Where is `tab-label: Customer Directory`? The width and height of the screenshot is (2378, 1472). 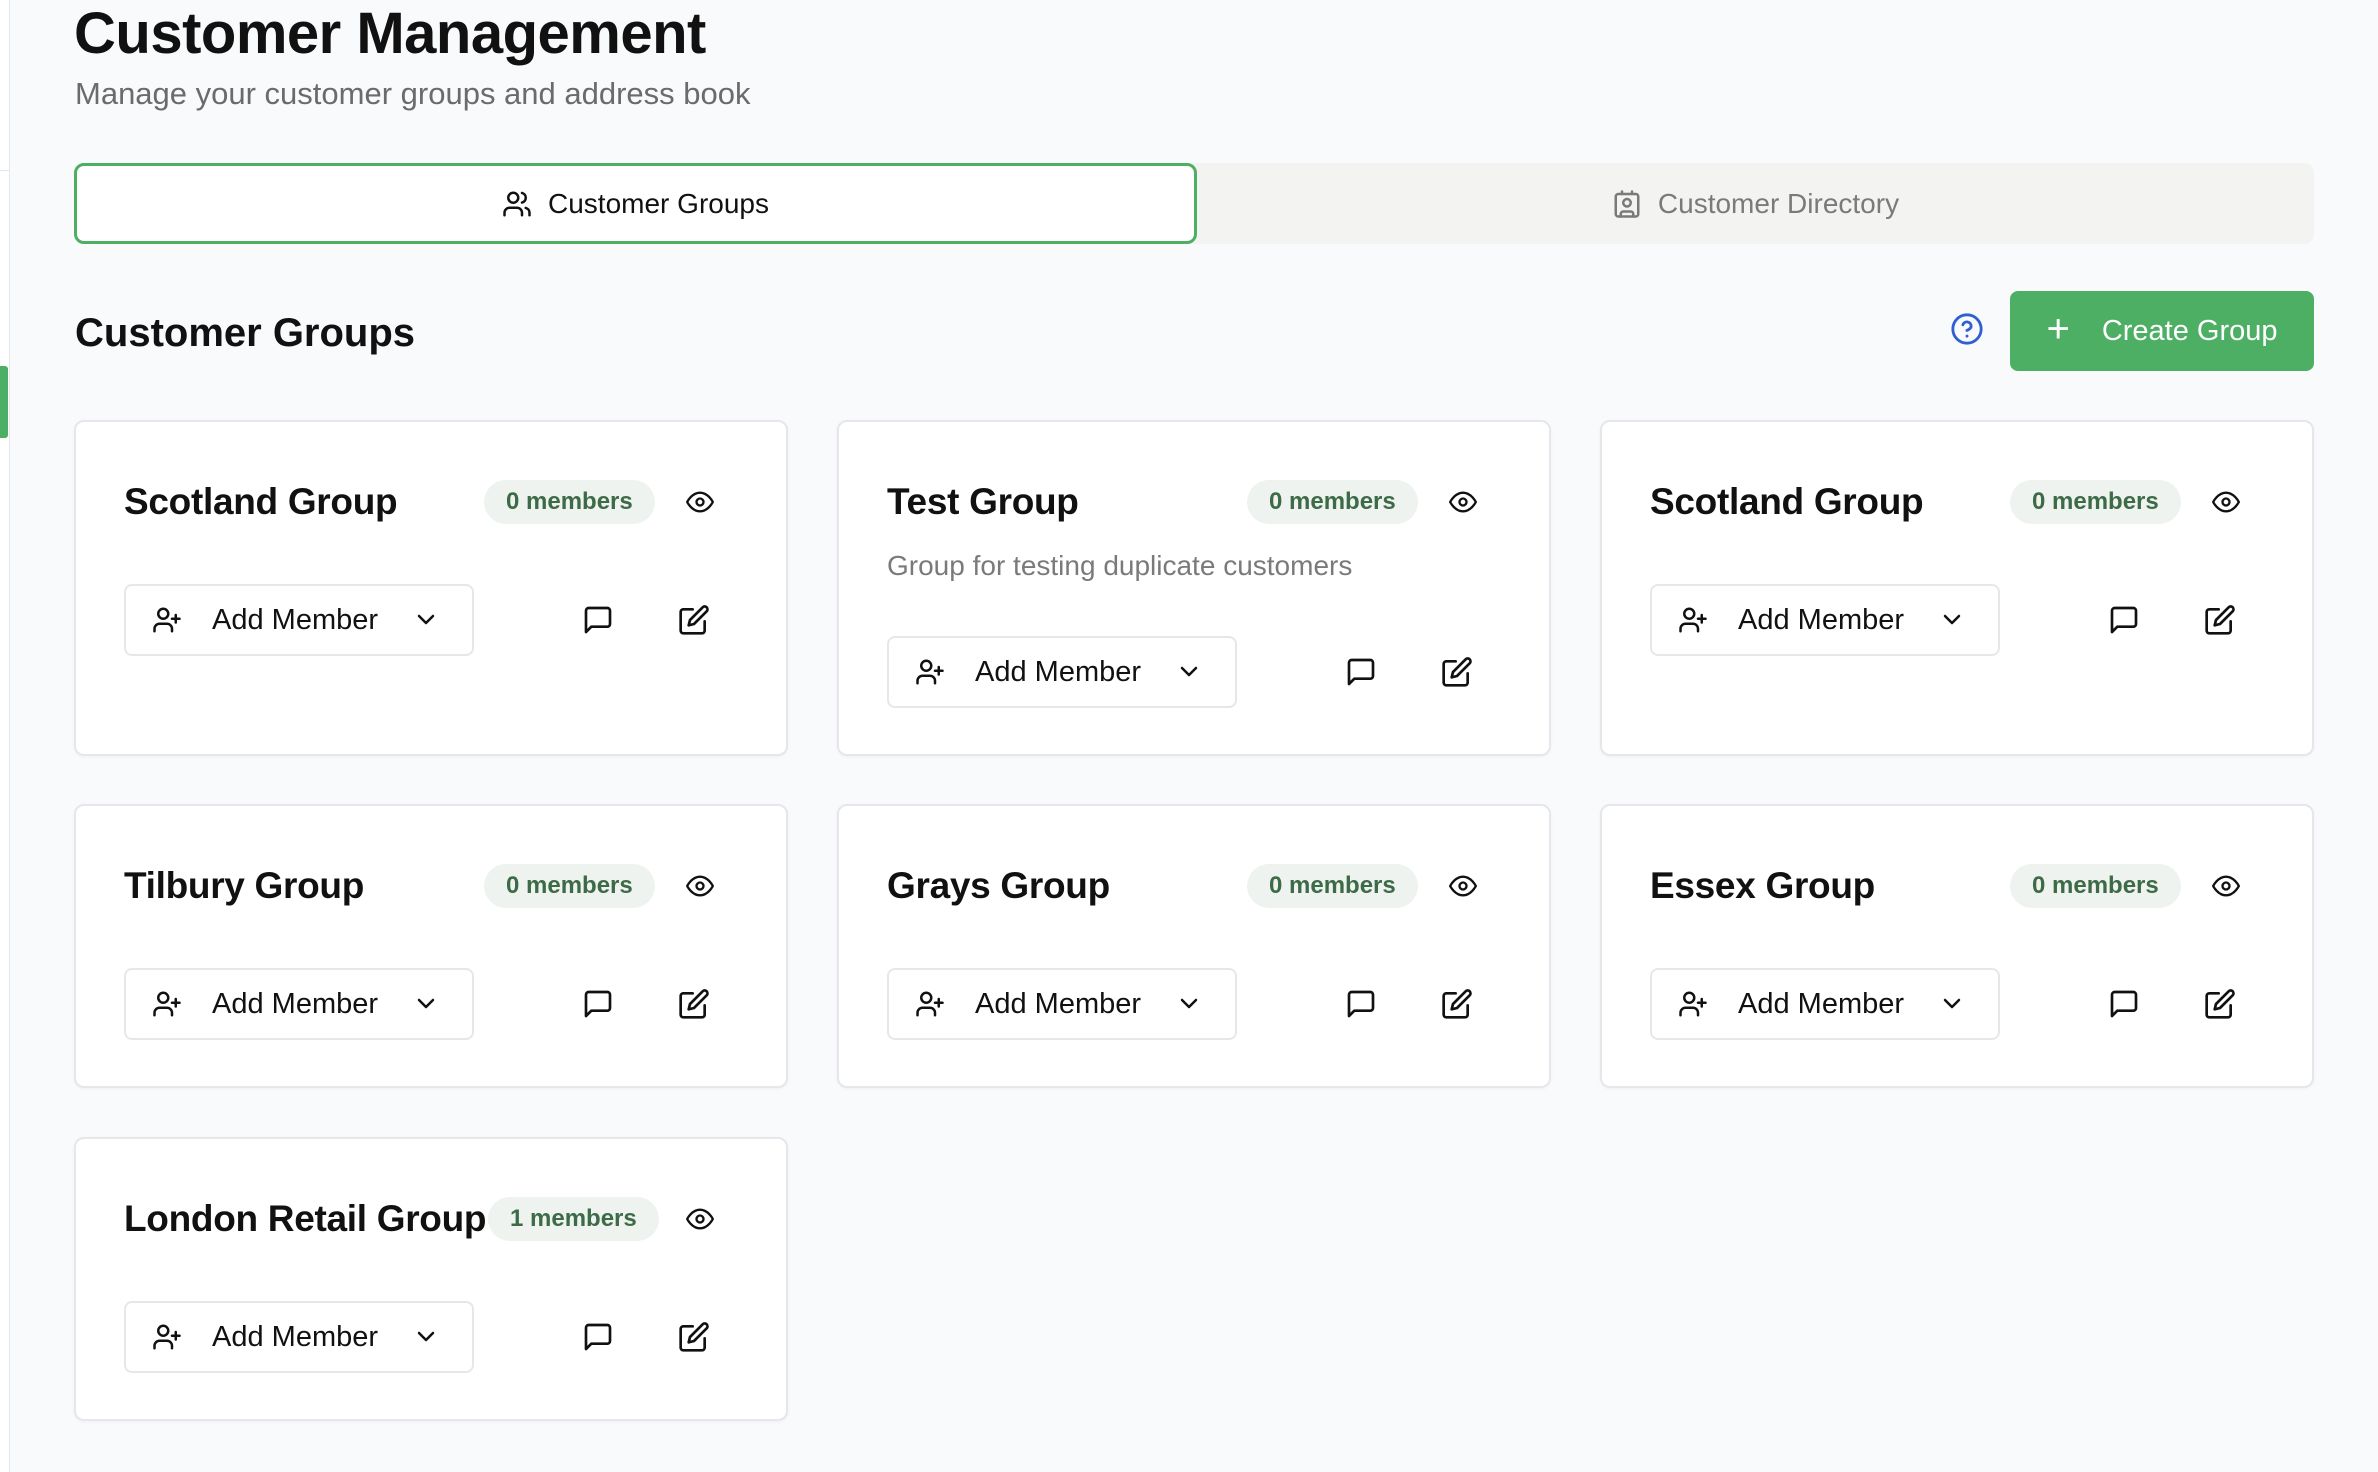 tab-label: Customer Directory is located at coordinates (1778, 203).